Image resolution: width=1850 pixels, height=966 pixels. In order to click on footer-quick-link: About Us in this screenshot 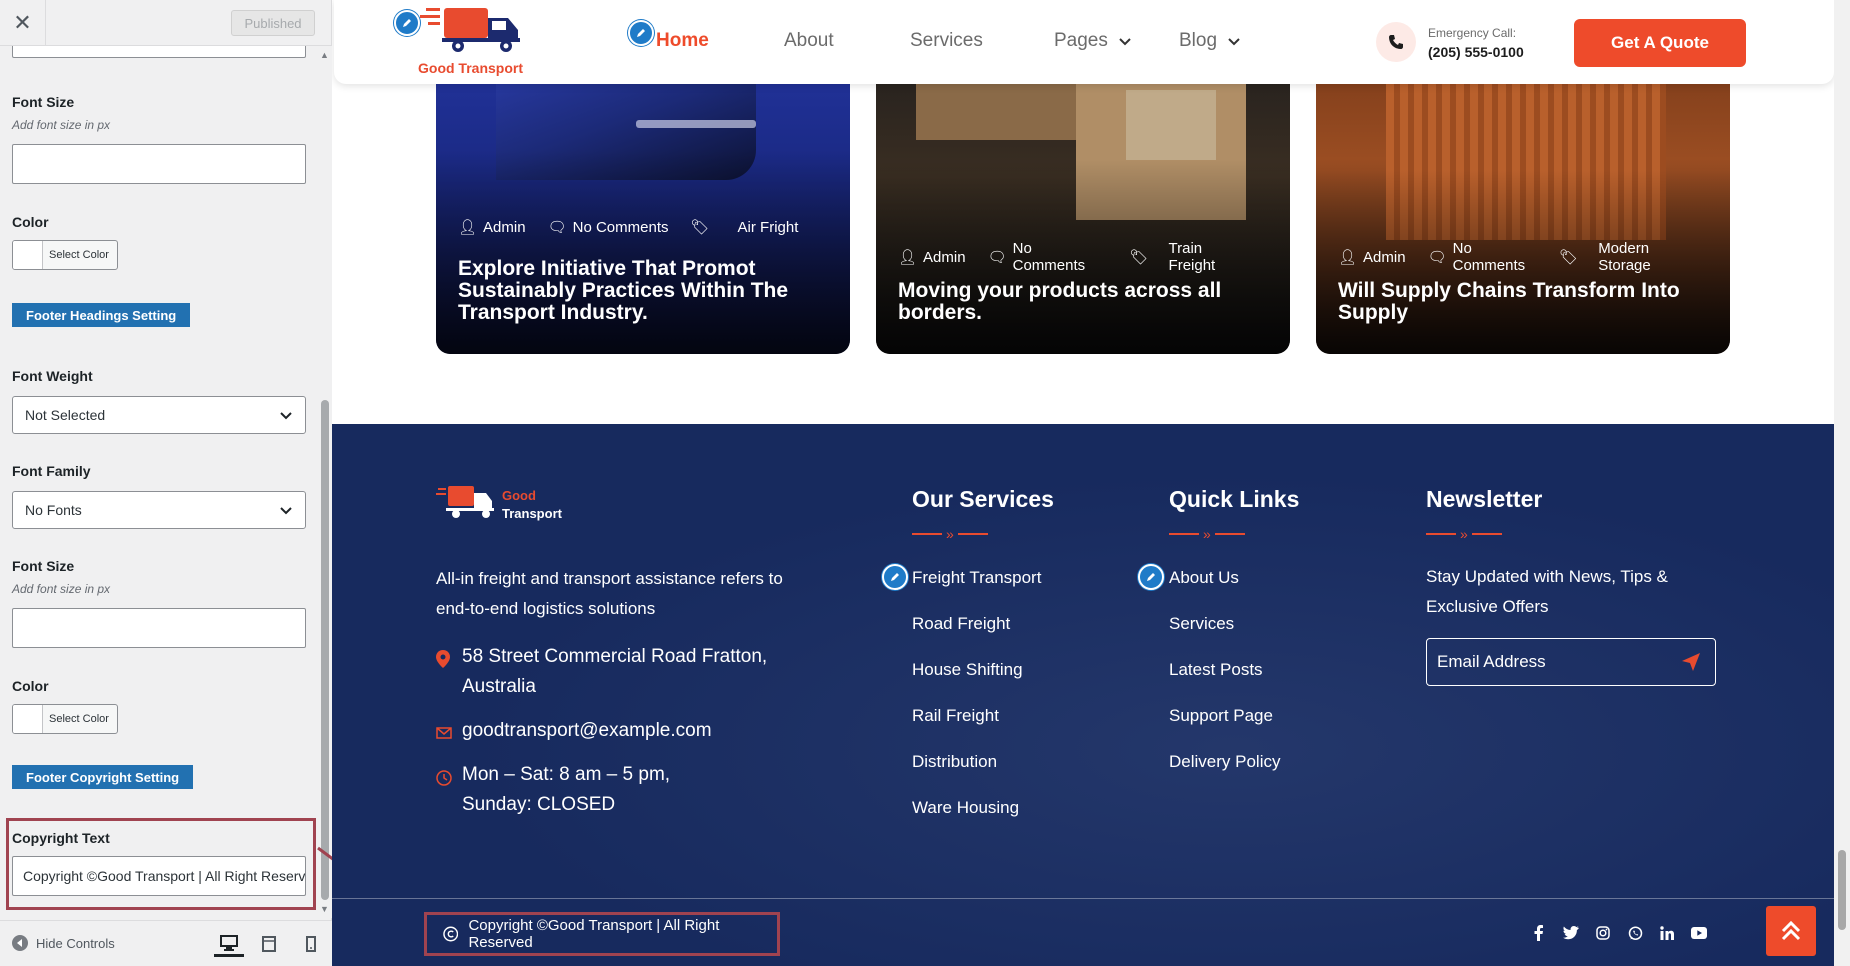, I will do `click(1204, 578)`.